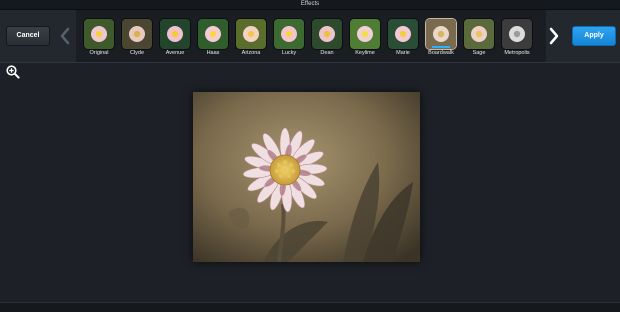 The width and height of the screenshot is (620, 312). Describe the element at coordinates (175, 53) in the screenshot. I see `effect-label: Avenue` at that location.